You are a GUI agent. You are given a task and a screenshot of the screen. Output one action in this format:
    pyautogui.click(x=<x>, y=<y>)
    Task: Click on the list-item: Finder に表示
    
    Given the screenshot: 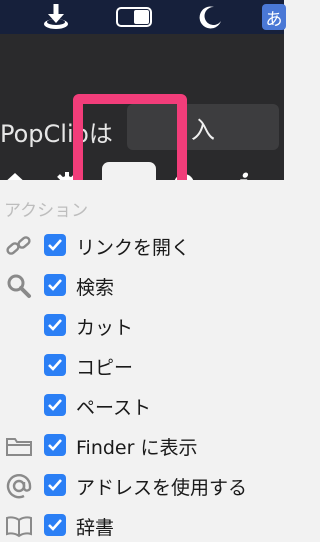 What is the action you would take?
    pyautogui.click(x=142, y=445)
    